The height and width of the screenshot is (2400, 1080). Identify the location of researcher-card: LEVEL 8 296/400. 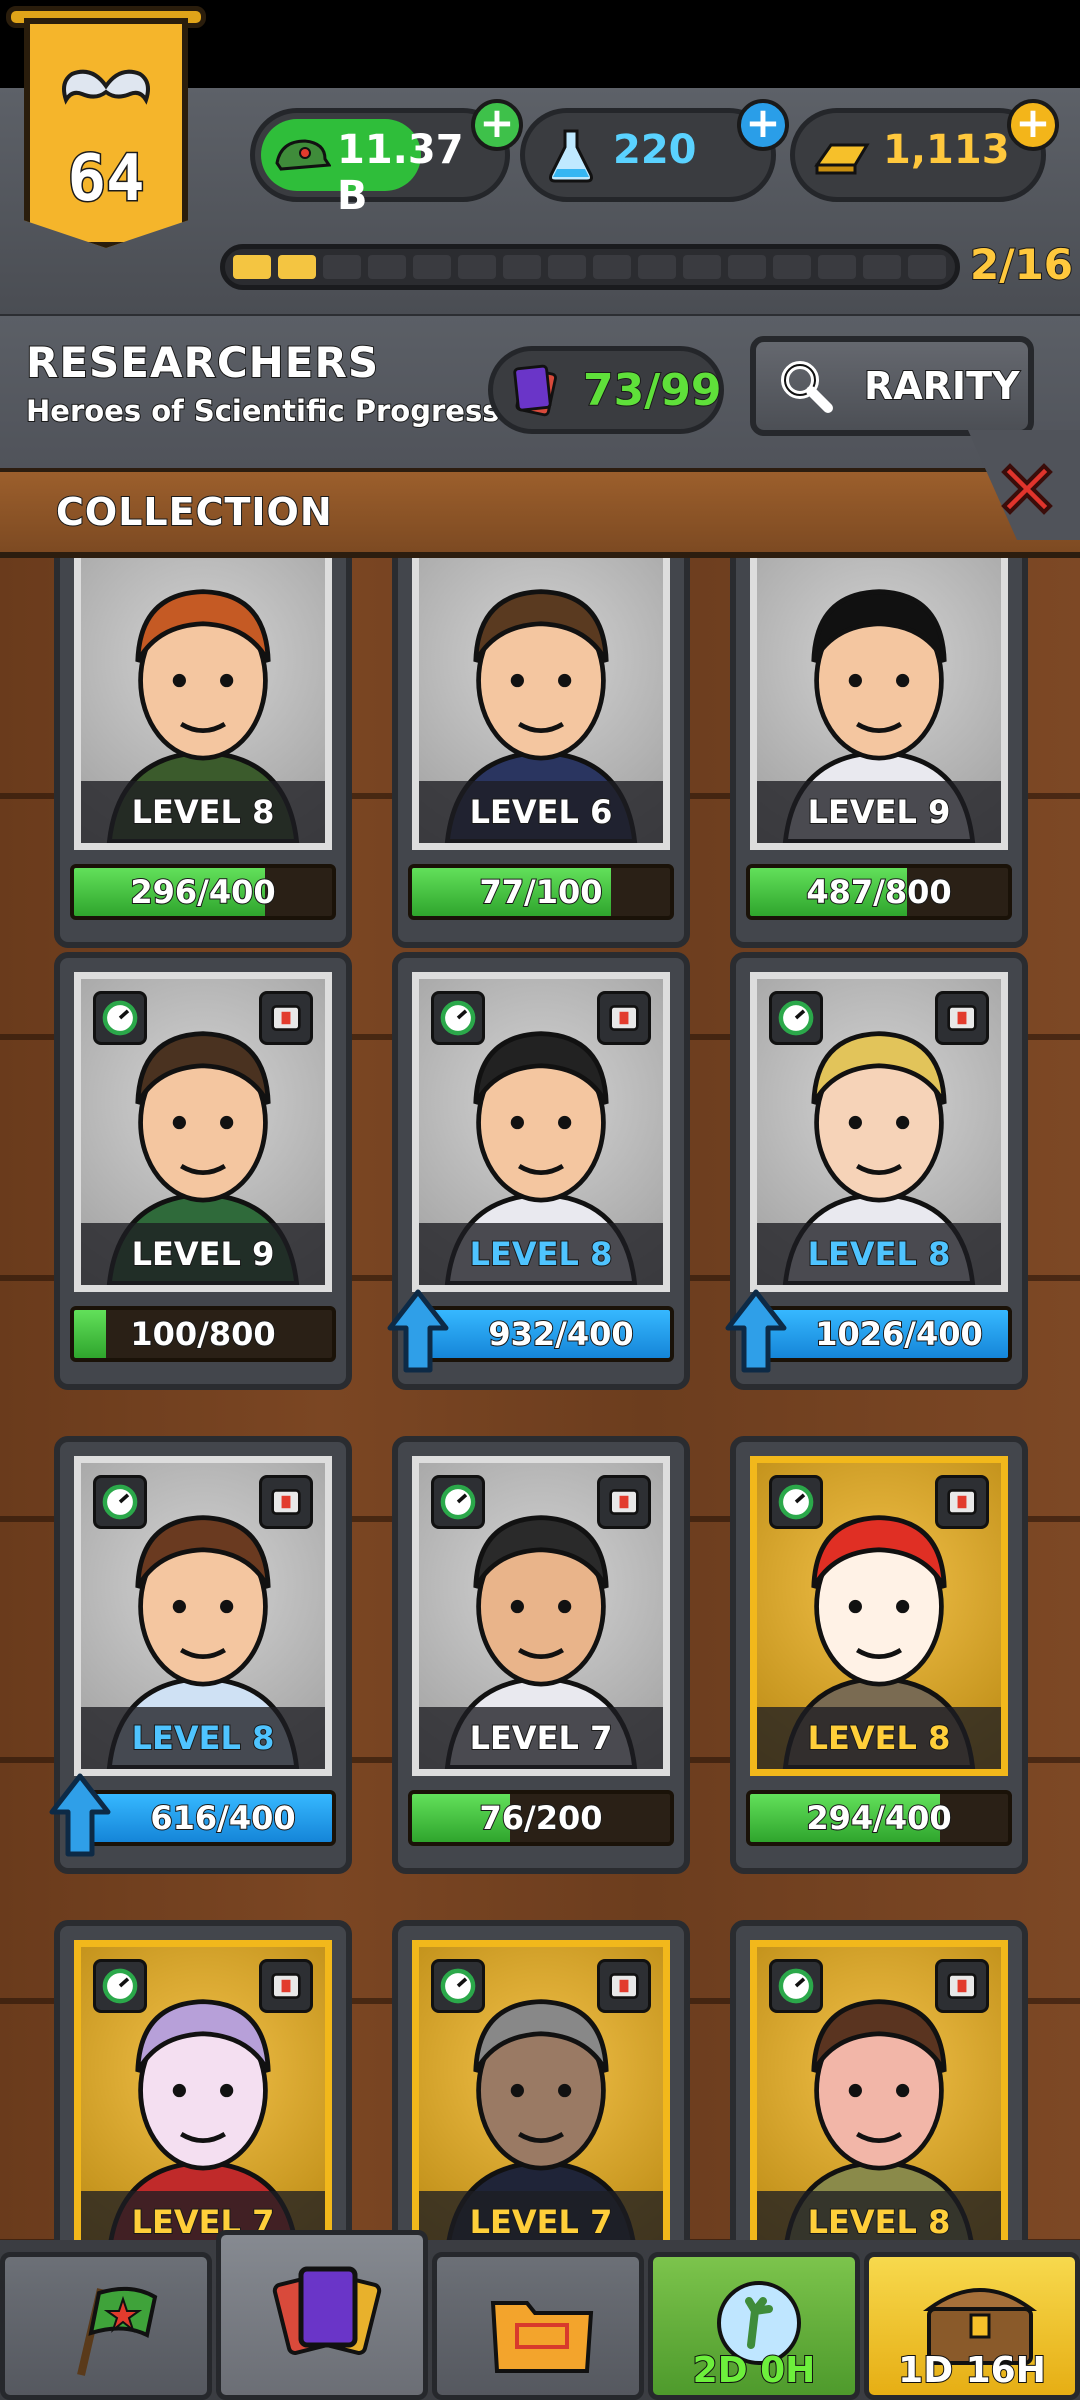
(203, 753).